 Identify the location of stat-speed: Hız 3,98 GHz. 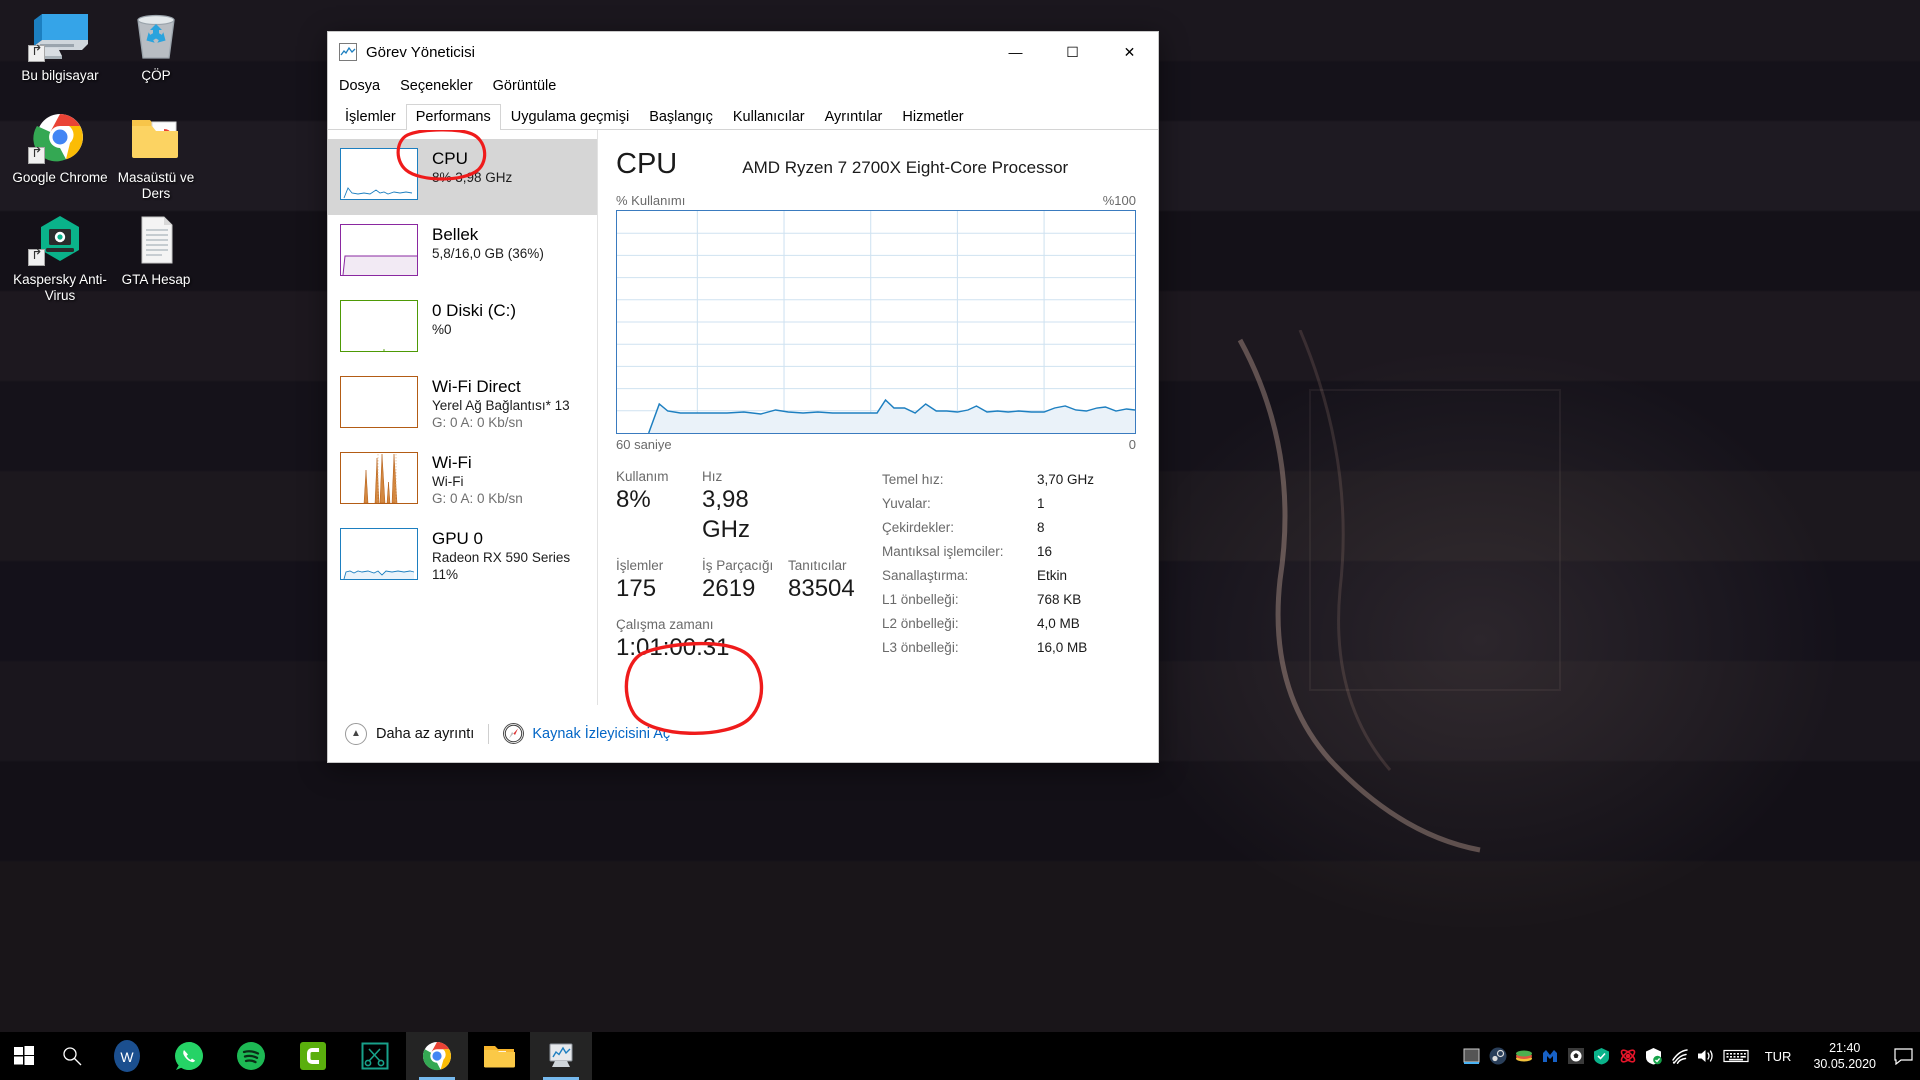
(747, 506).